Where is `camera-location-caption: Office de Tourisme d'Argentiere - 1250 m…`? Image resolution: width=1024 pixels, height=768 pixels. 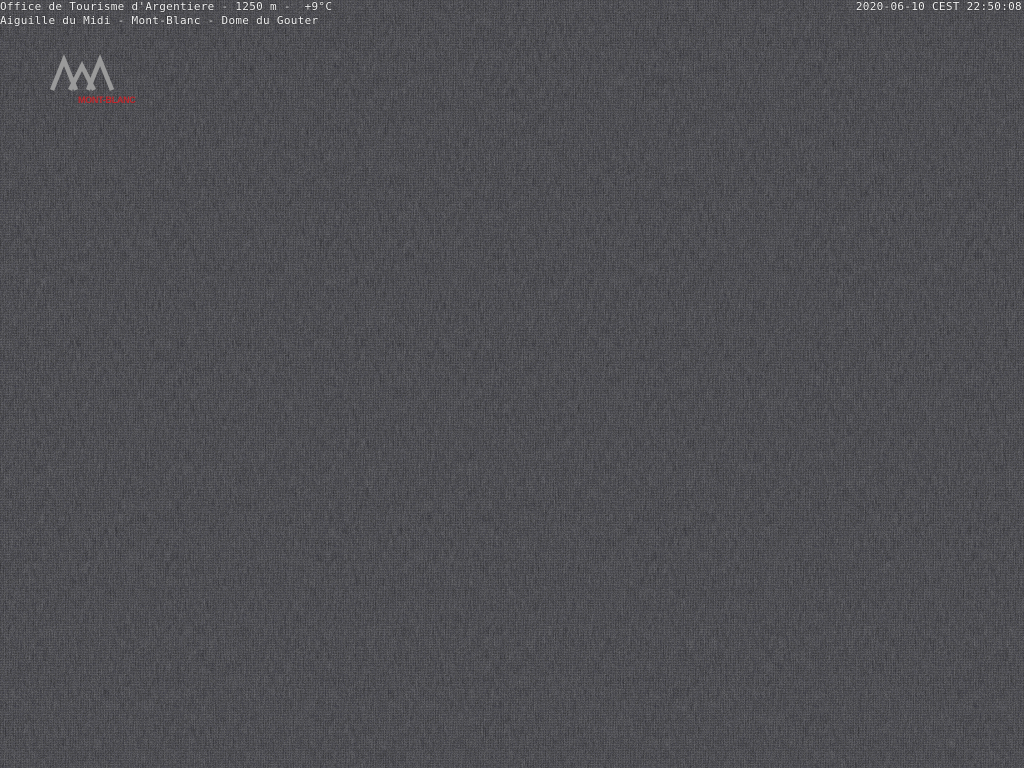 camera-location-caption: Office de Tourisme d'Argentiere - 1250 m… is located at coordinates (166, 6).